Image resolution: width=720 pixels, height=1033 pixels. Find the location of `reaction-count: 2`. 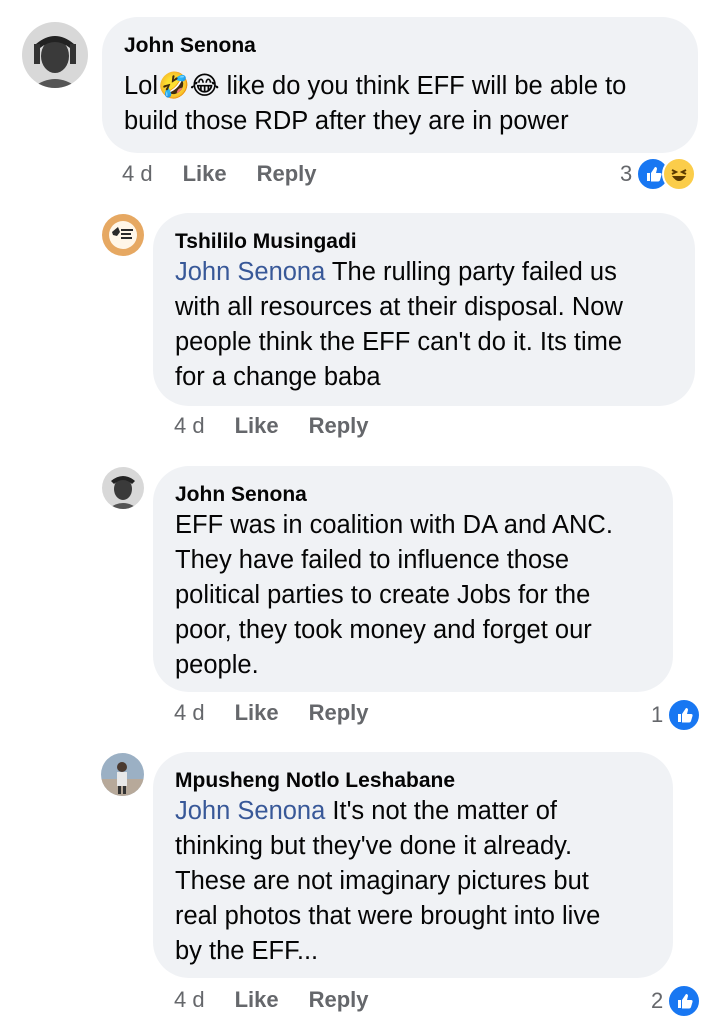

reaction-count: 2 is located at coordinates (657, 1000).